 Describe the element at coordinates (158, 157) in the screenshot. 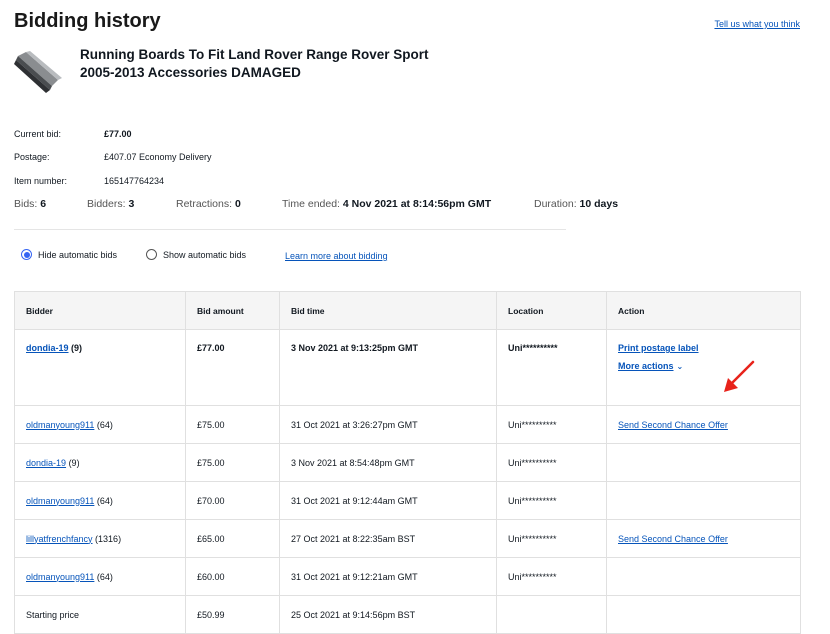

I see `postage-value: £407.07 Economy Delivery` at that location.